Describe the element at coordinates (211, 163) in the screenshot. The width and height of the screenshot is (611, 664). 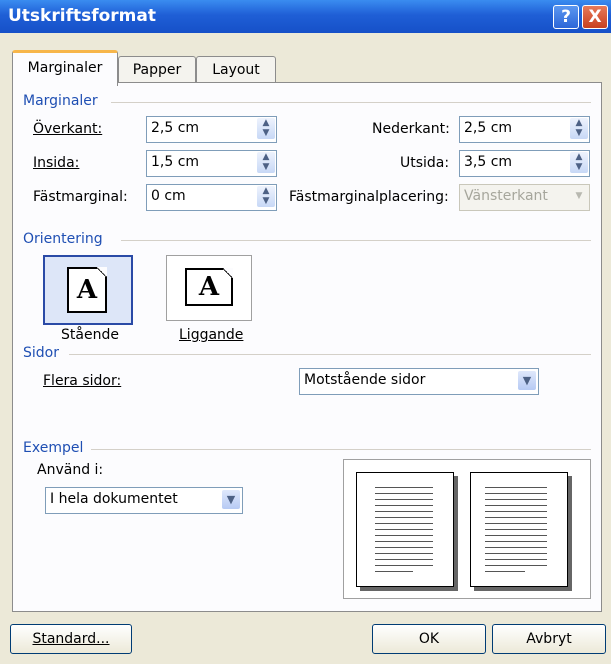
I see `inside-margin-spinner: 1,5 cm ▲ ▼` at that location.